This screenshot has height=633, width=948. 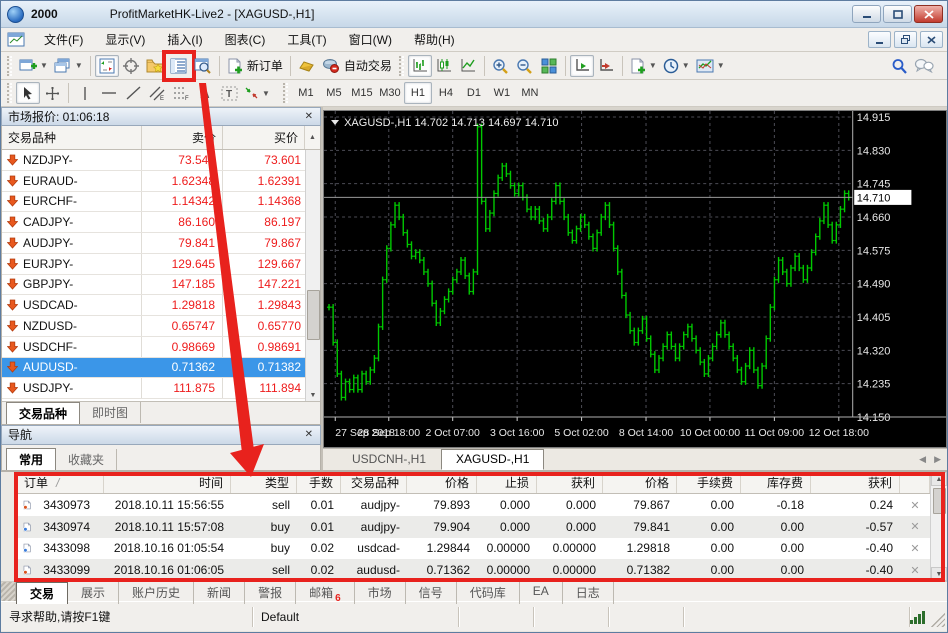 I want to click on terminal-tab-journal: 日志, so click(x=588, y=593).